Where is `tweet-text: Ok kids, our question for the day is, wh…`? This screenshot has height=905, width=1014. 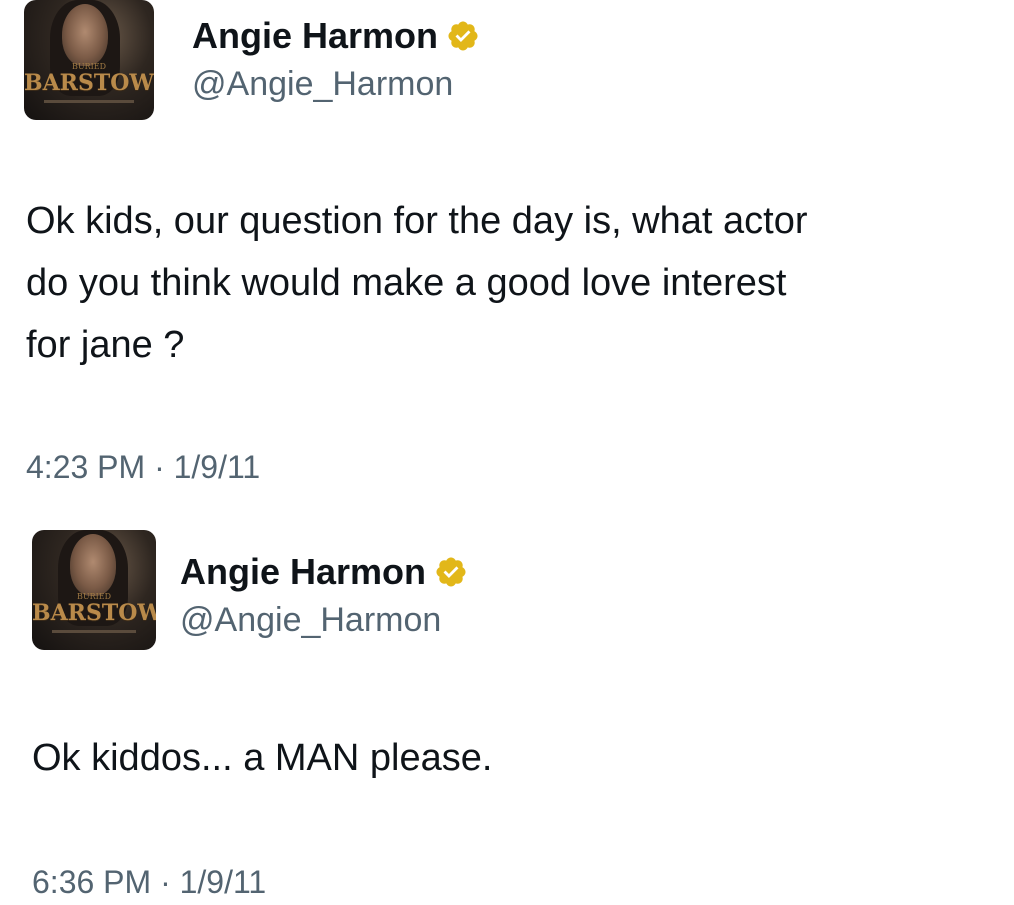
tweet-text: Ok kids, our question for the day is, wh… is located at coordinates (417, 283).